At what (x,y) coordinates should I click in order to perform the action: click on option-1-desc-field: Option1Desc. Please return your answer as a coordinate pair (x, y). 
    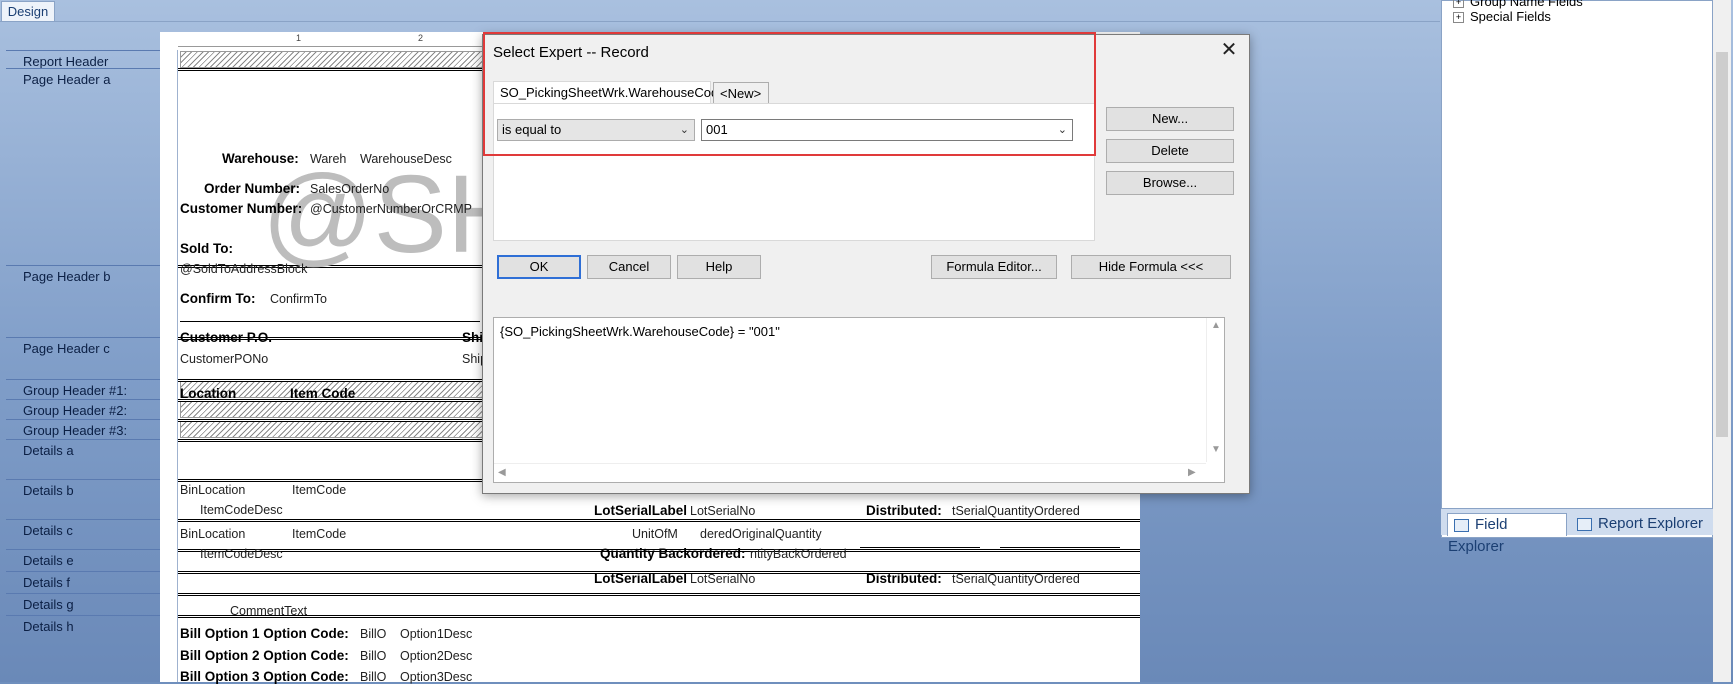
    Looking at the image, I should click on (436, 634).